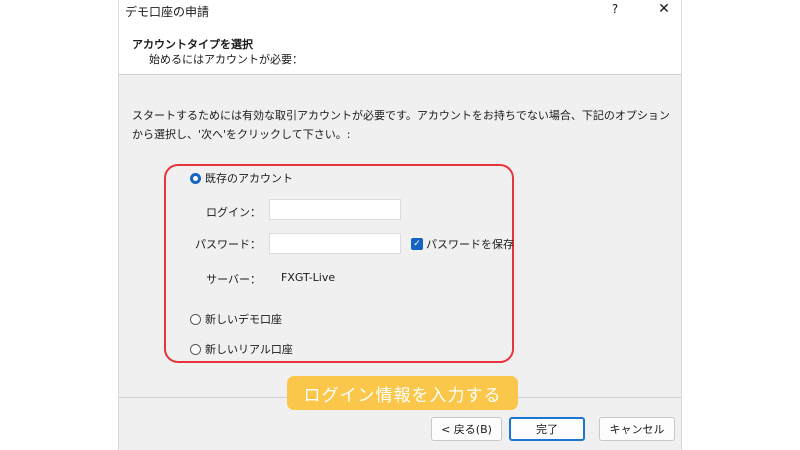  Describe the element at coordinates (402, 393) in the screenshot. I see `callout-label: ログイン情報を入力する` at that location.